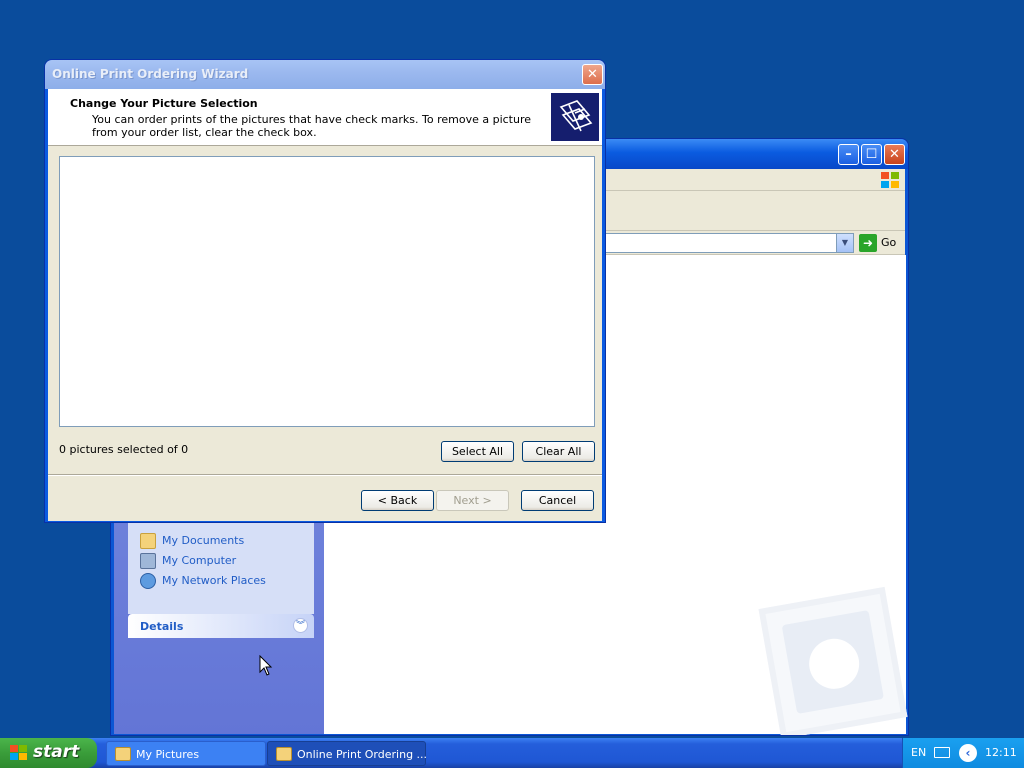  I want to click on place-my-computer: My Computer, so click(225, 561).